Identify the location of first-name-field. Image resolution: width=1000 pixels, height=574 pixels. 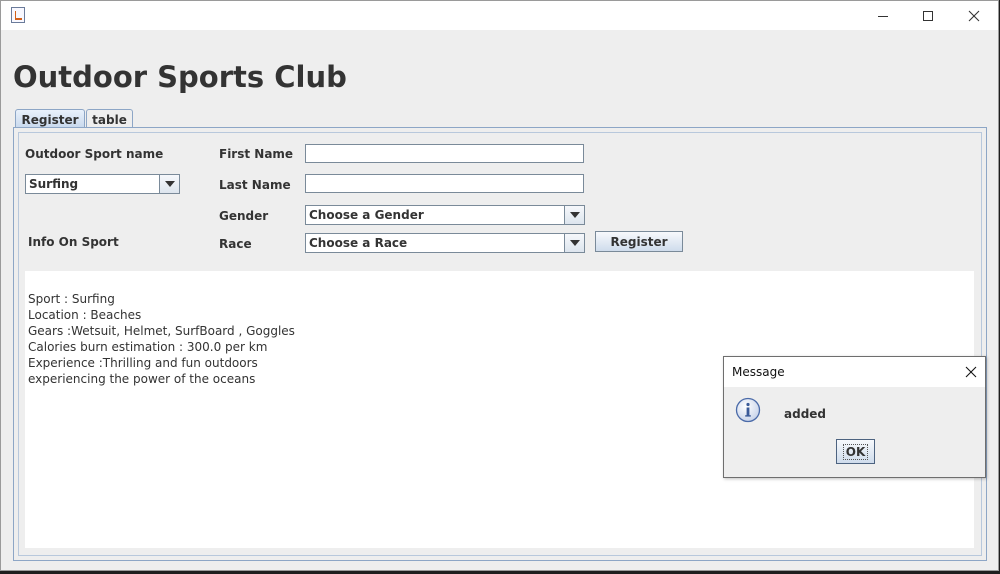
(444, 153).